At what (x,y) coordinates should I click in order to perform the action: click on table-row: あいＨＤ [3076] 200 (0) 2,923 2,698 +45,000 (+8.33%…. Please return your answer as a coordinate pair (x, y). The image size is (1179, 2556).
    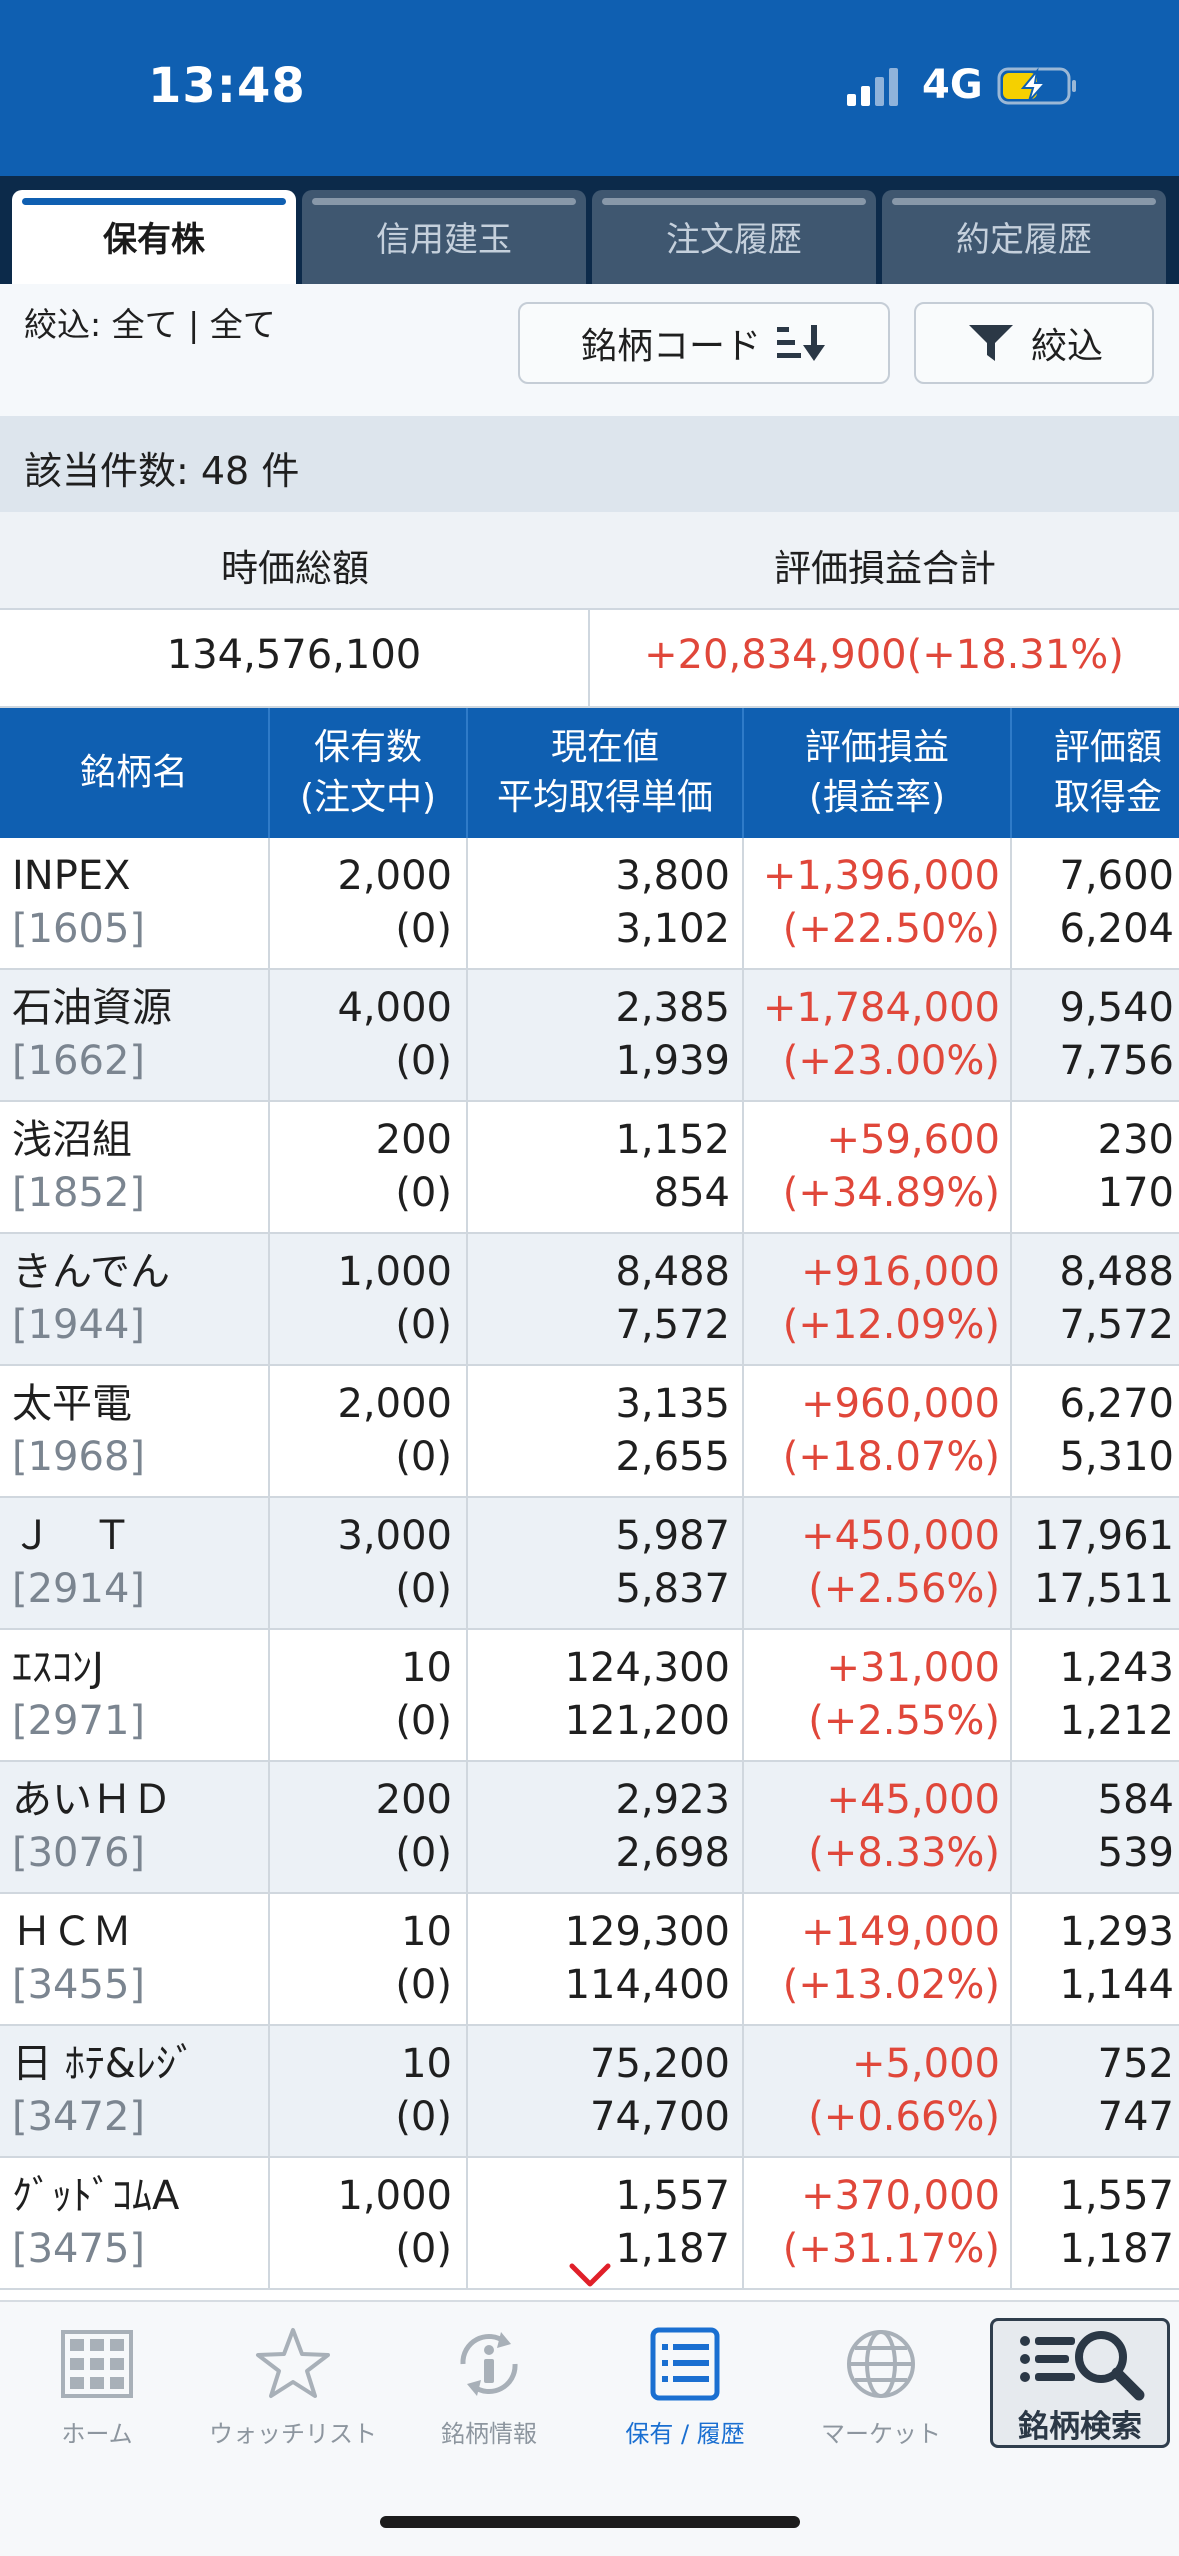
    Looking at the image, I should click on (589, 1828).